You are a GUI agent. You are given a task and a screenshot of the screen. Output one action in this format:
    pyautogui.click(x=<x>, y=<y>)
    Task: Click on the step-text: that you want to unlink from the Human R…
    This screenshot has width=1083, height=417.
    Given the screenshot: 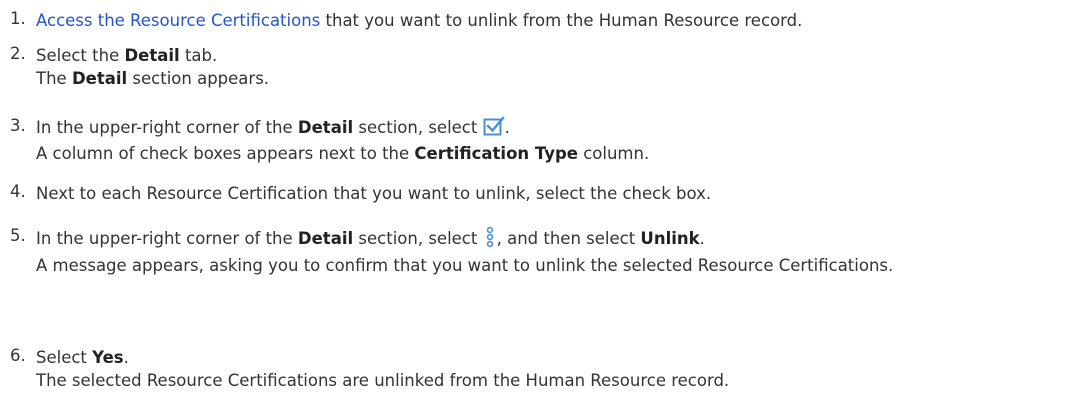 What is the action you would take?
    pyautogui.click(x=561, y=20)
    